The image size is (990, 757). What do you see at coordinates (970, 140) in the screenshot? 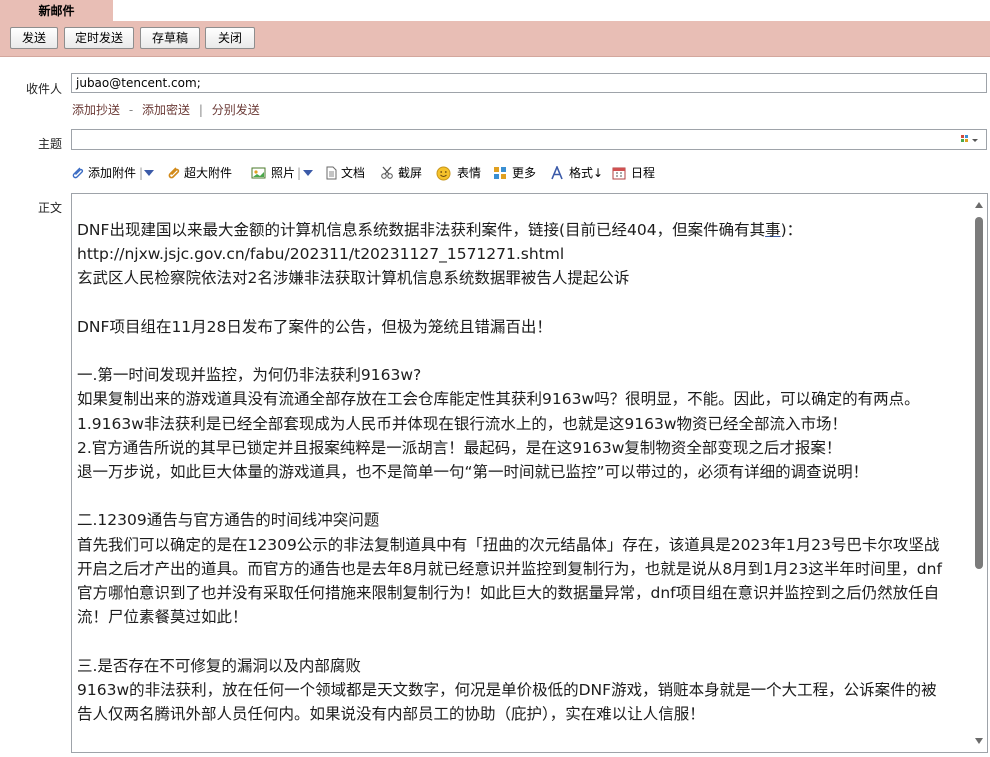
I see `subject-options-icon` at bounding box center [970, 140].